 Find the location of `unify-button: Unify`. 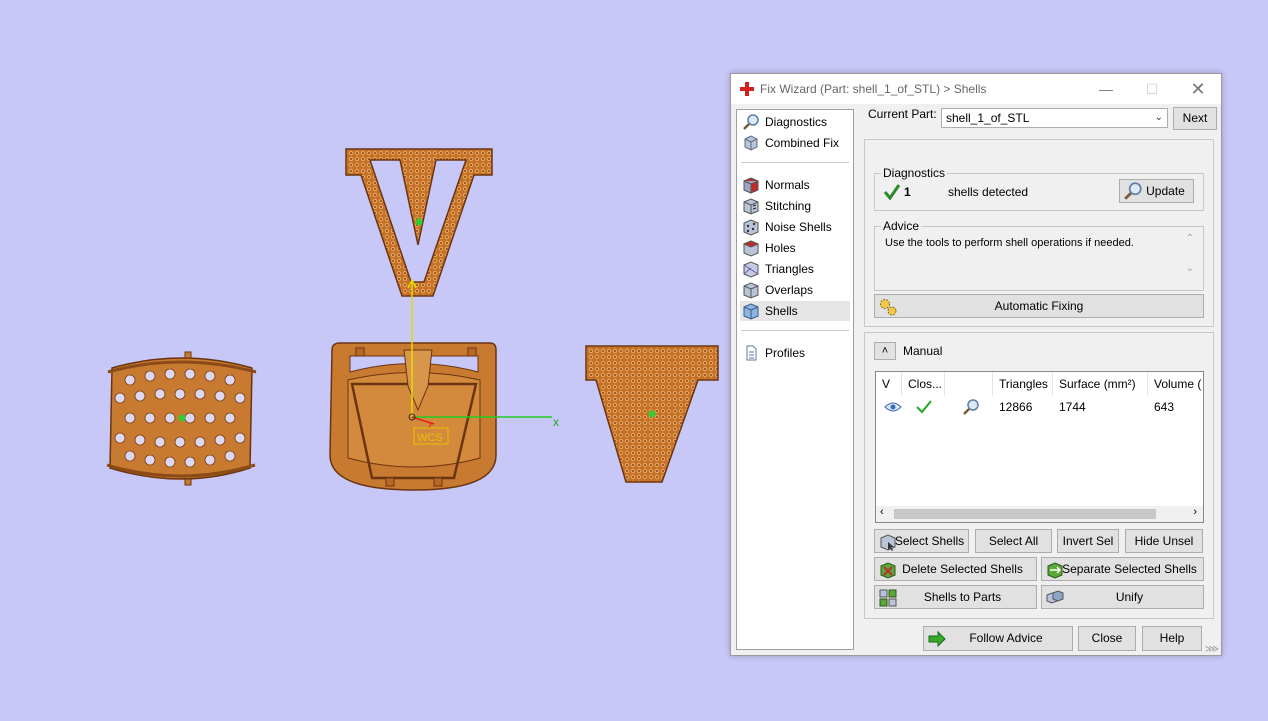

unify-button: Unify is located at coordinates (1122, 597).